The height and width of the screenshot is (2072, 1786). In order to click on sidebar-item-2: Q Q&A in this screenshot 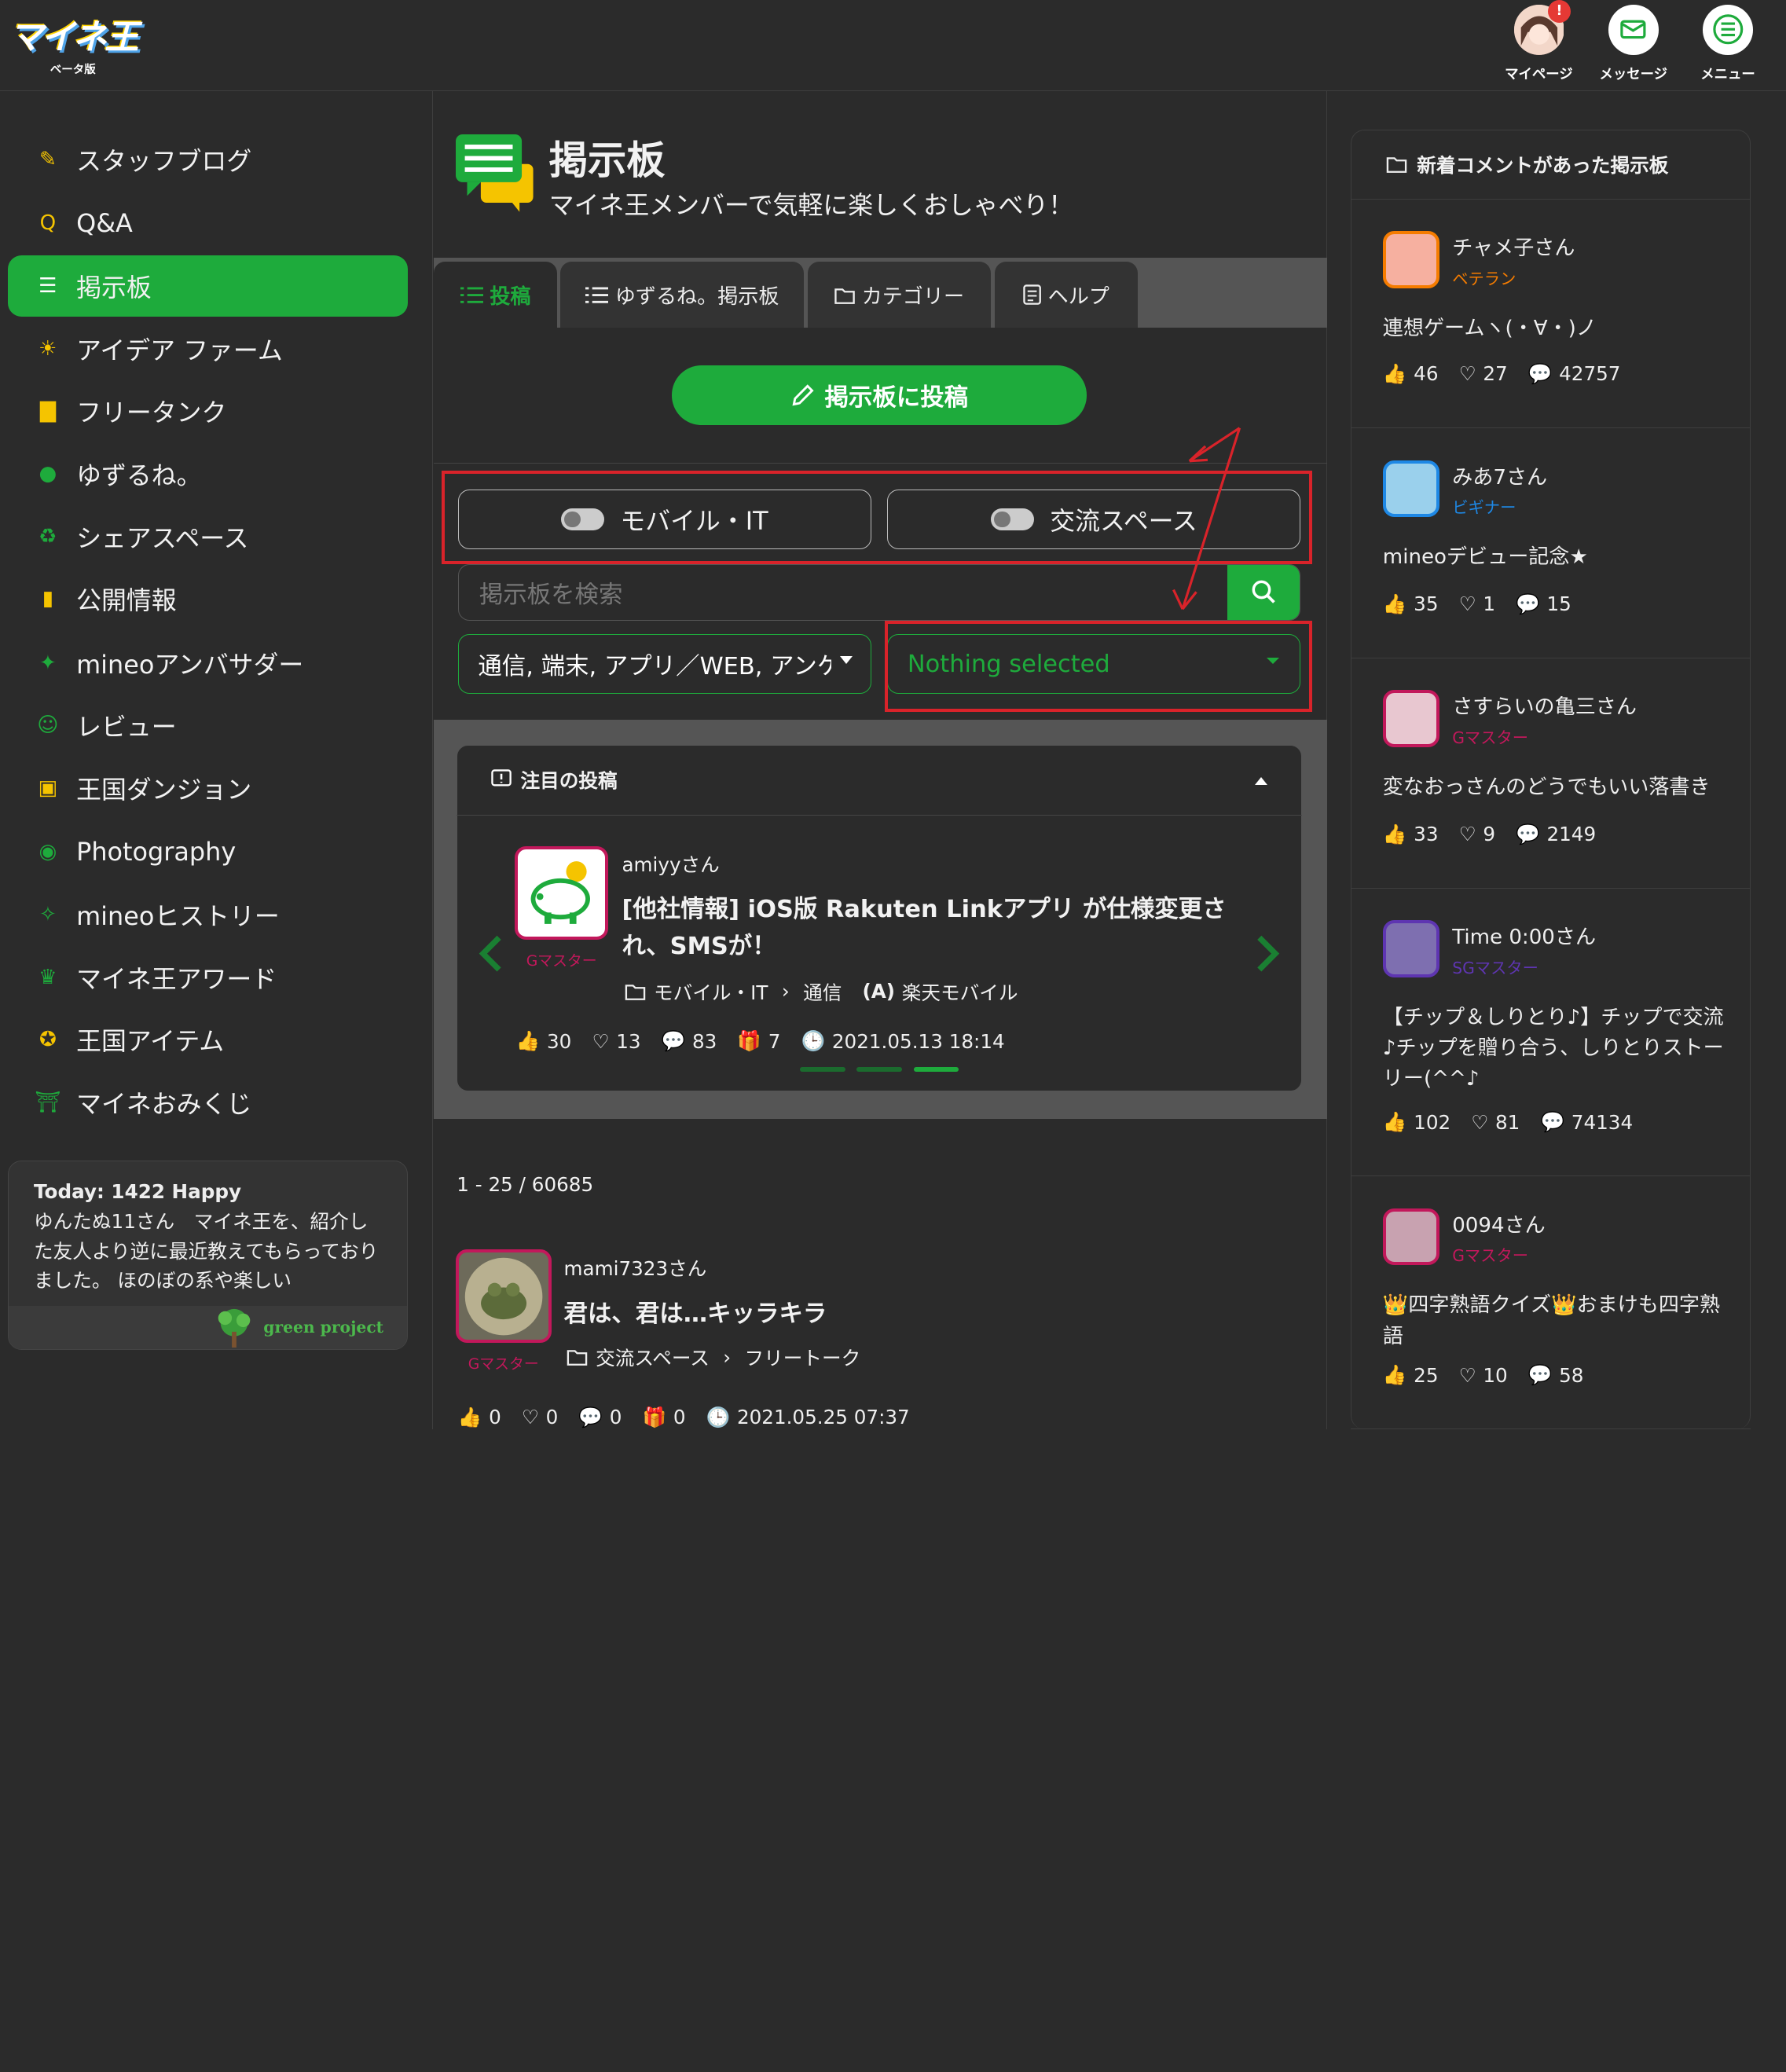, I will do `click(208, 223)`.